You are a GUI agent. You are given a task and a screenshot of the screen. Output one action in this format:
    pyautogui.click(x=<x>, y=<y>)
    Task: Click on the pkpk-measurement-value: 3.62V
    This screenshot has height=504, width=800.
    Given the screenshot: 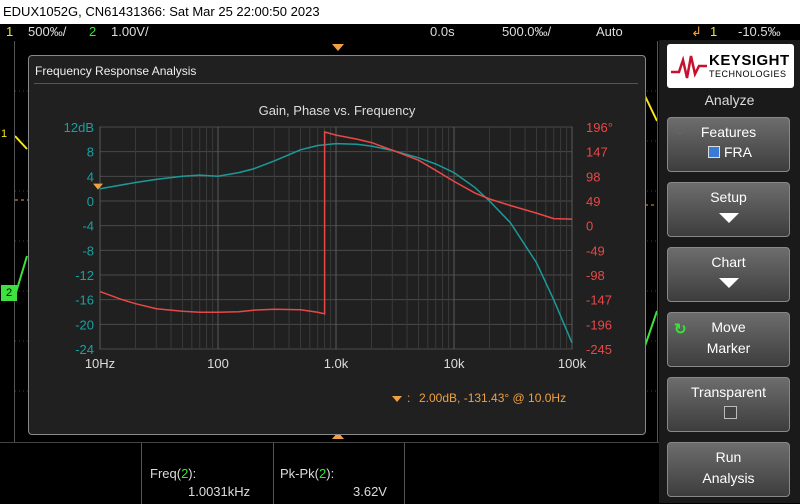 What is the action you would take?
    pyautogui.click(x=370, y=491)
    